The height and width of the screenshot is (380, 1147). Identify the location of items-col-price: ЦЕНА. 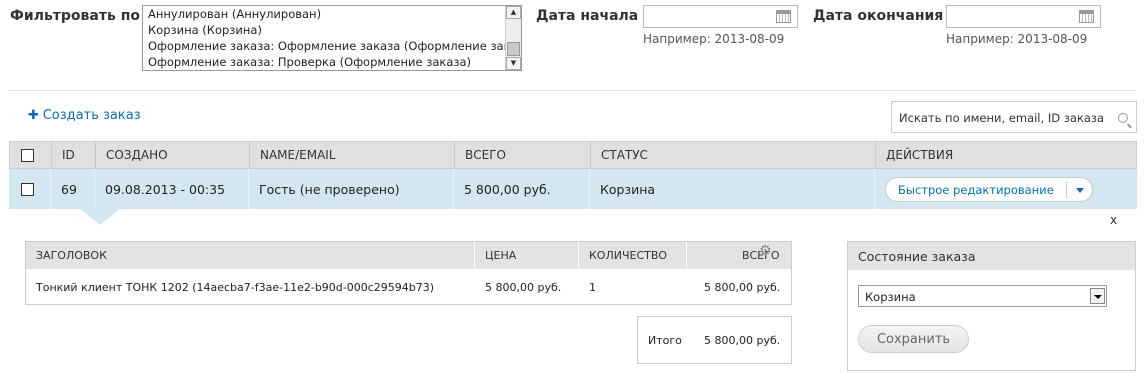
(501, 255).